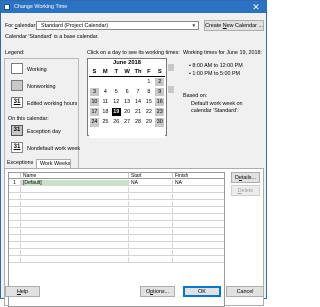 The height and width of the screenshot is (307, 320). What do you see at coordinates (138, 102) in the screenshot?
I see `calendar-day: 14` at bounding box center [138, 102].